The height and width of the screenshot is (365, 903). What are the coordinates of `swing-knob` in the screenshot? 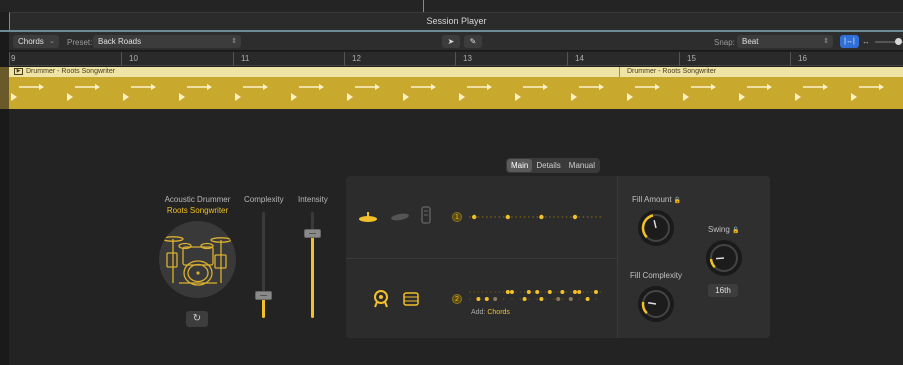 It's located at (724, 258).